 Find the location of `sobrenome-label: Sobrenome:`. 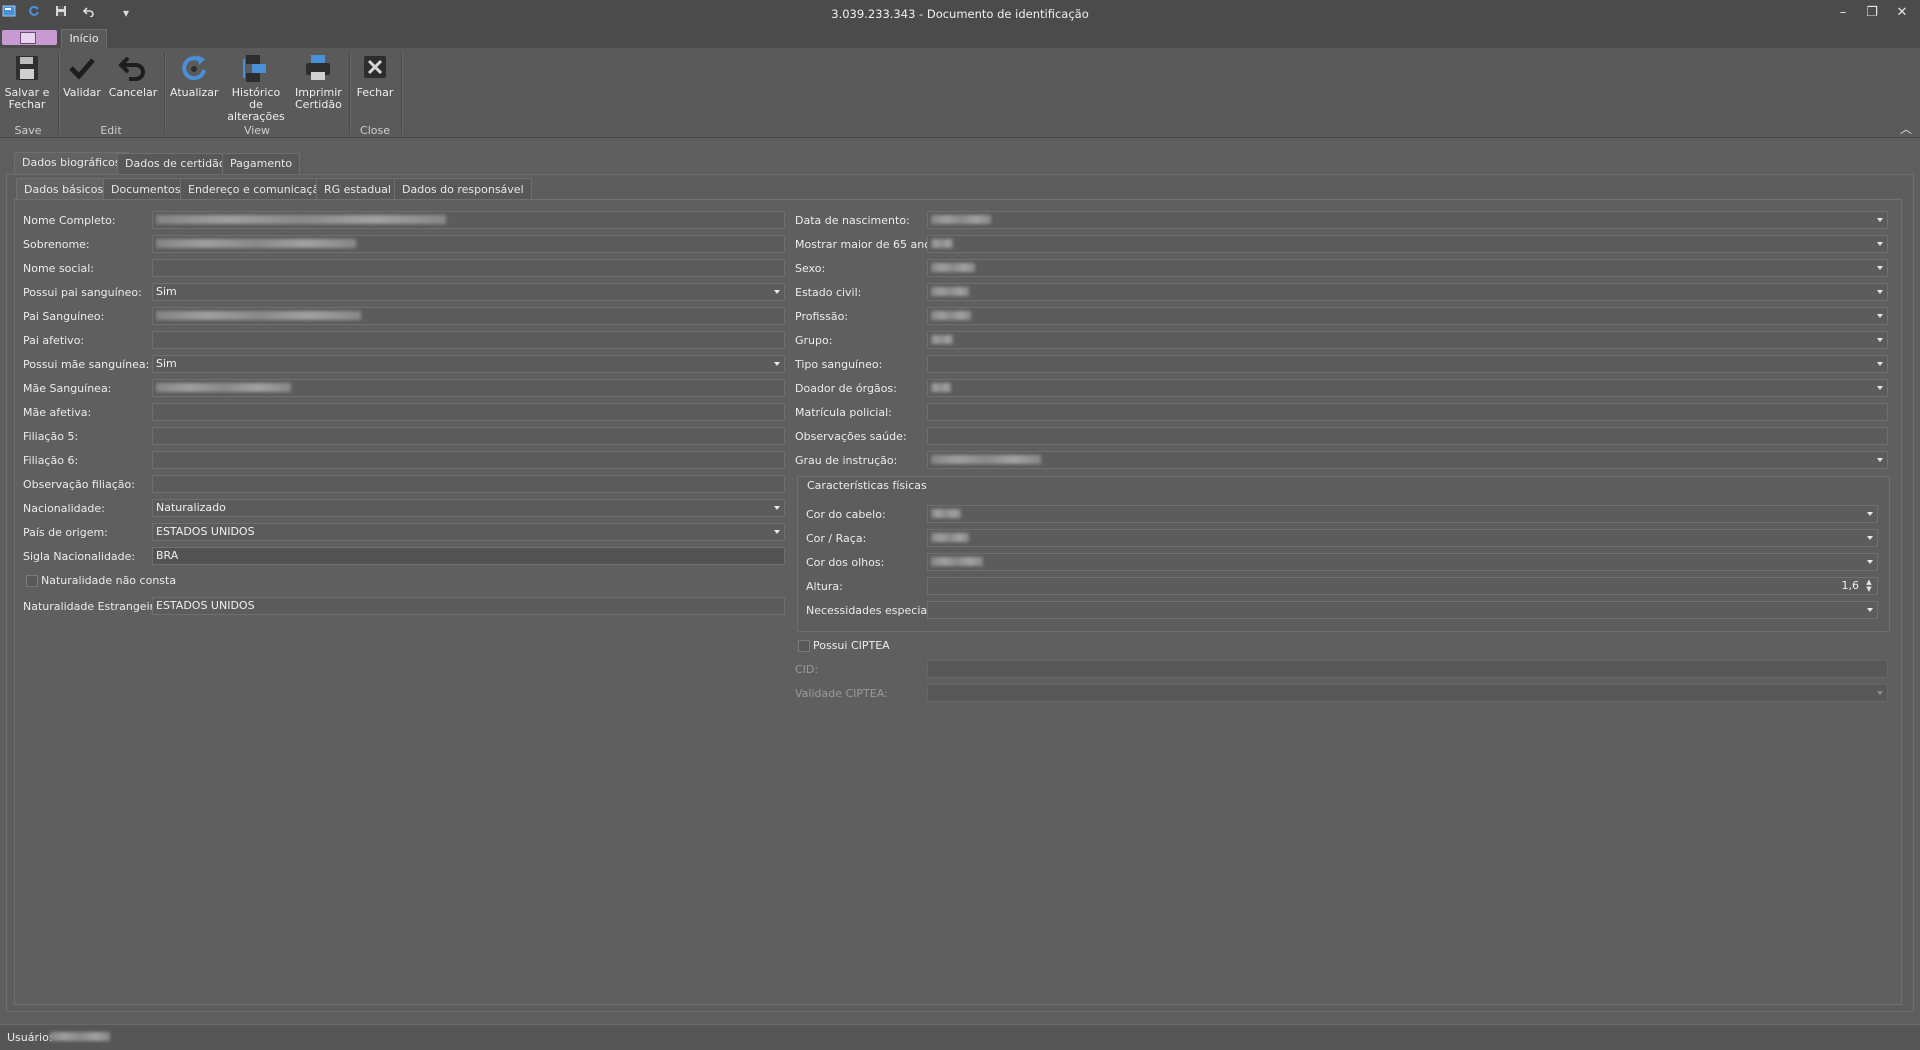

sobrenome-label: Sobrenome: is located at coordinates (56, 244).